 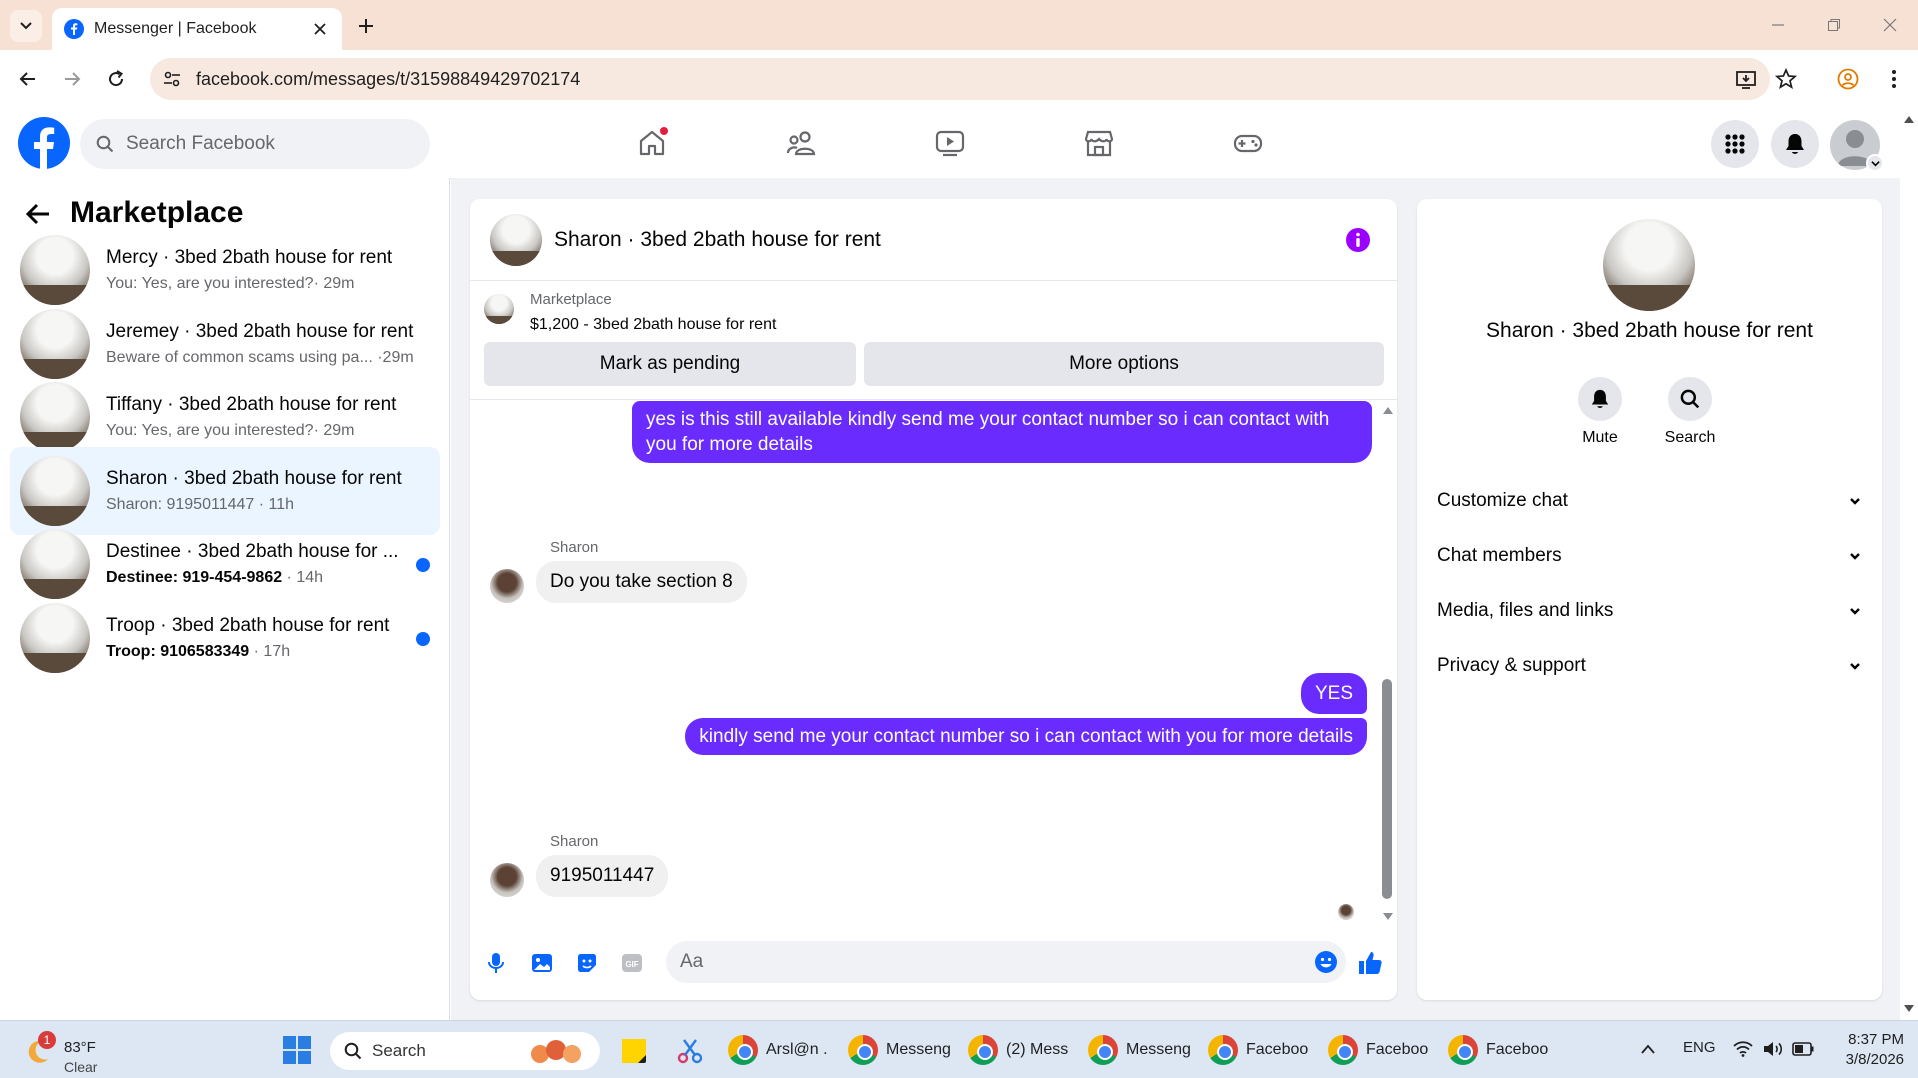 I want to click on page-scrollbar, so click(x=1909, y=564).